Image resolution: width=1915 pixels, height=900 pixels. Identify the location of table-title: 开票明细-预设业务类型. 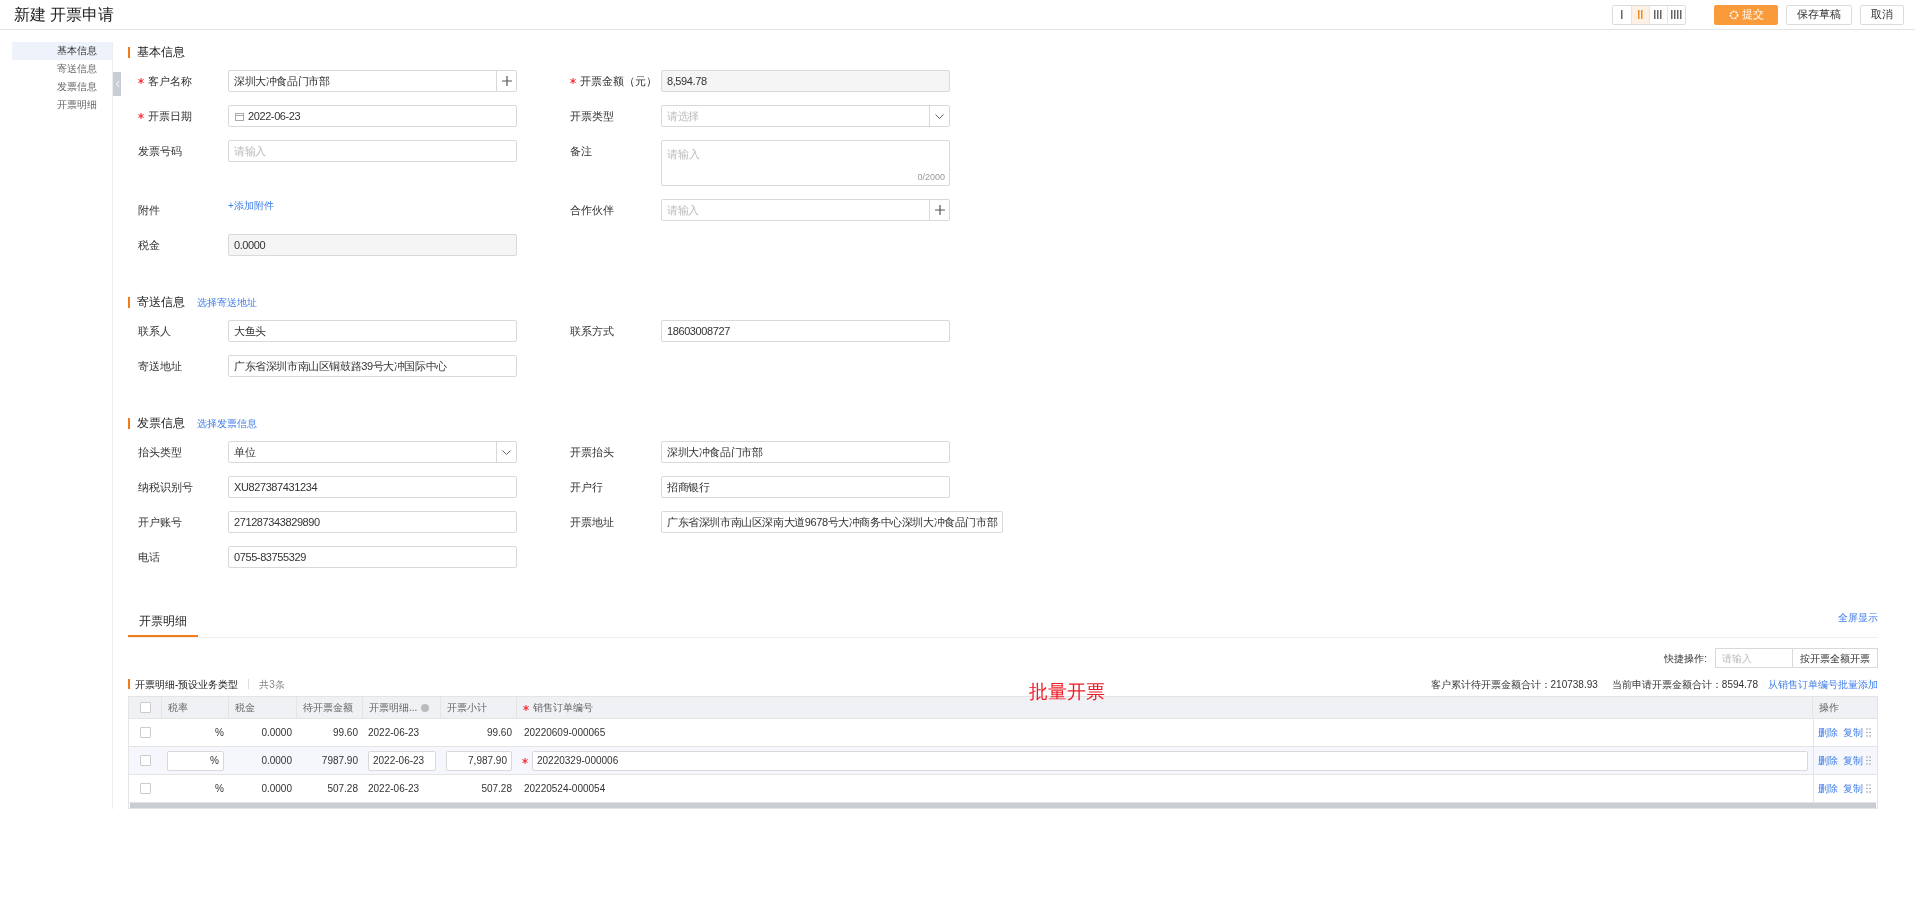
(187, 684).